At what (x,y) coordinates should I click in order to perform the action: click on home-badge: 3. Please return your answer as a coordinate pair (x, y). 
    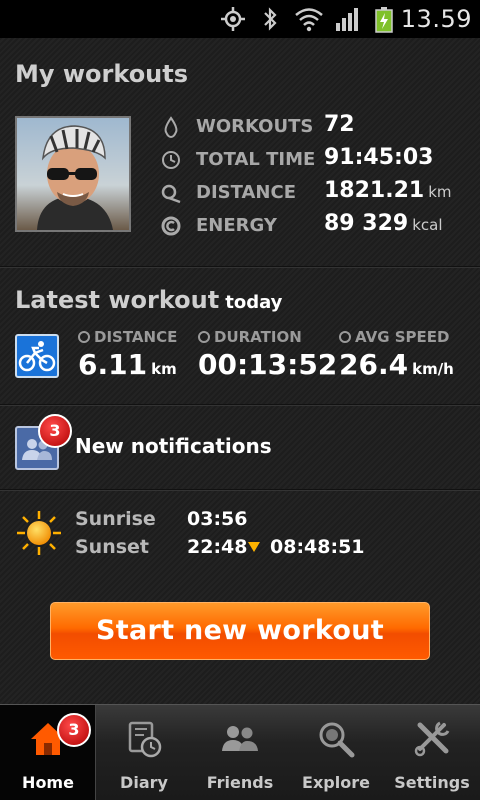
    Looking at the image, I should click on (74, 730).